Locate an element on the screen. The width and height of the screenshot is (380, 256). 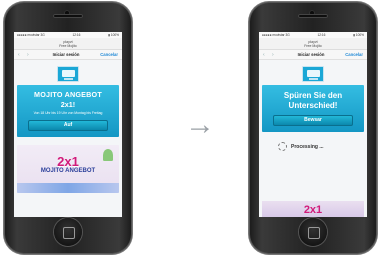
promo-subtitle: 2x1! is located at coordinates (68, 104).